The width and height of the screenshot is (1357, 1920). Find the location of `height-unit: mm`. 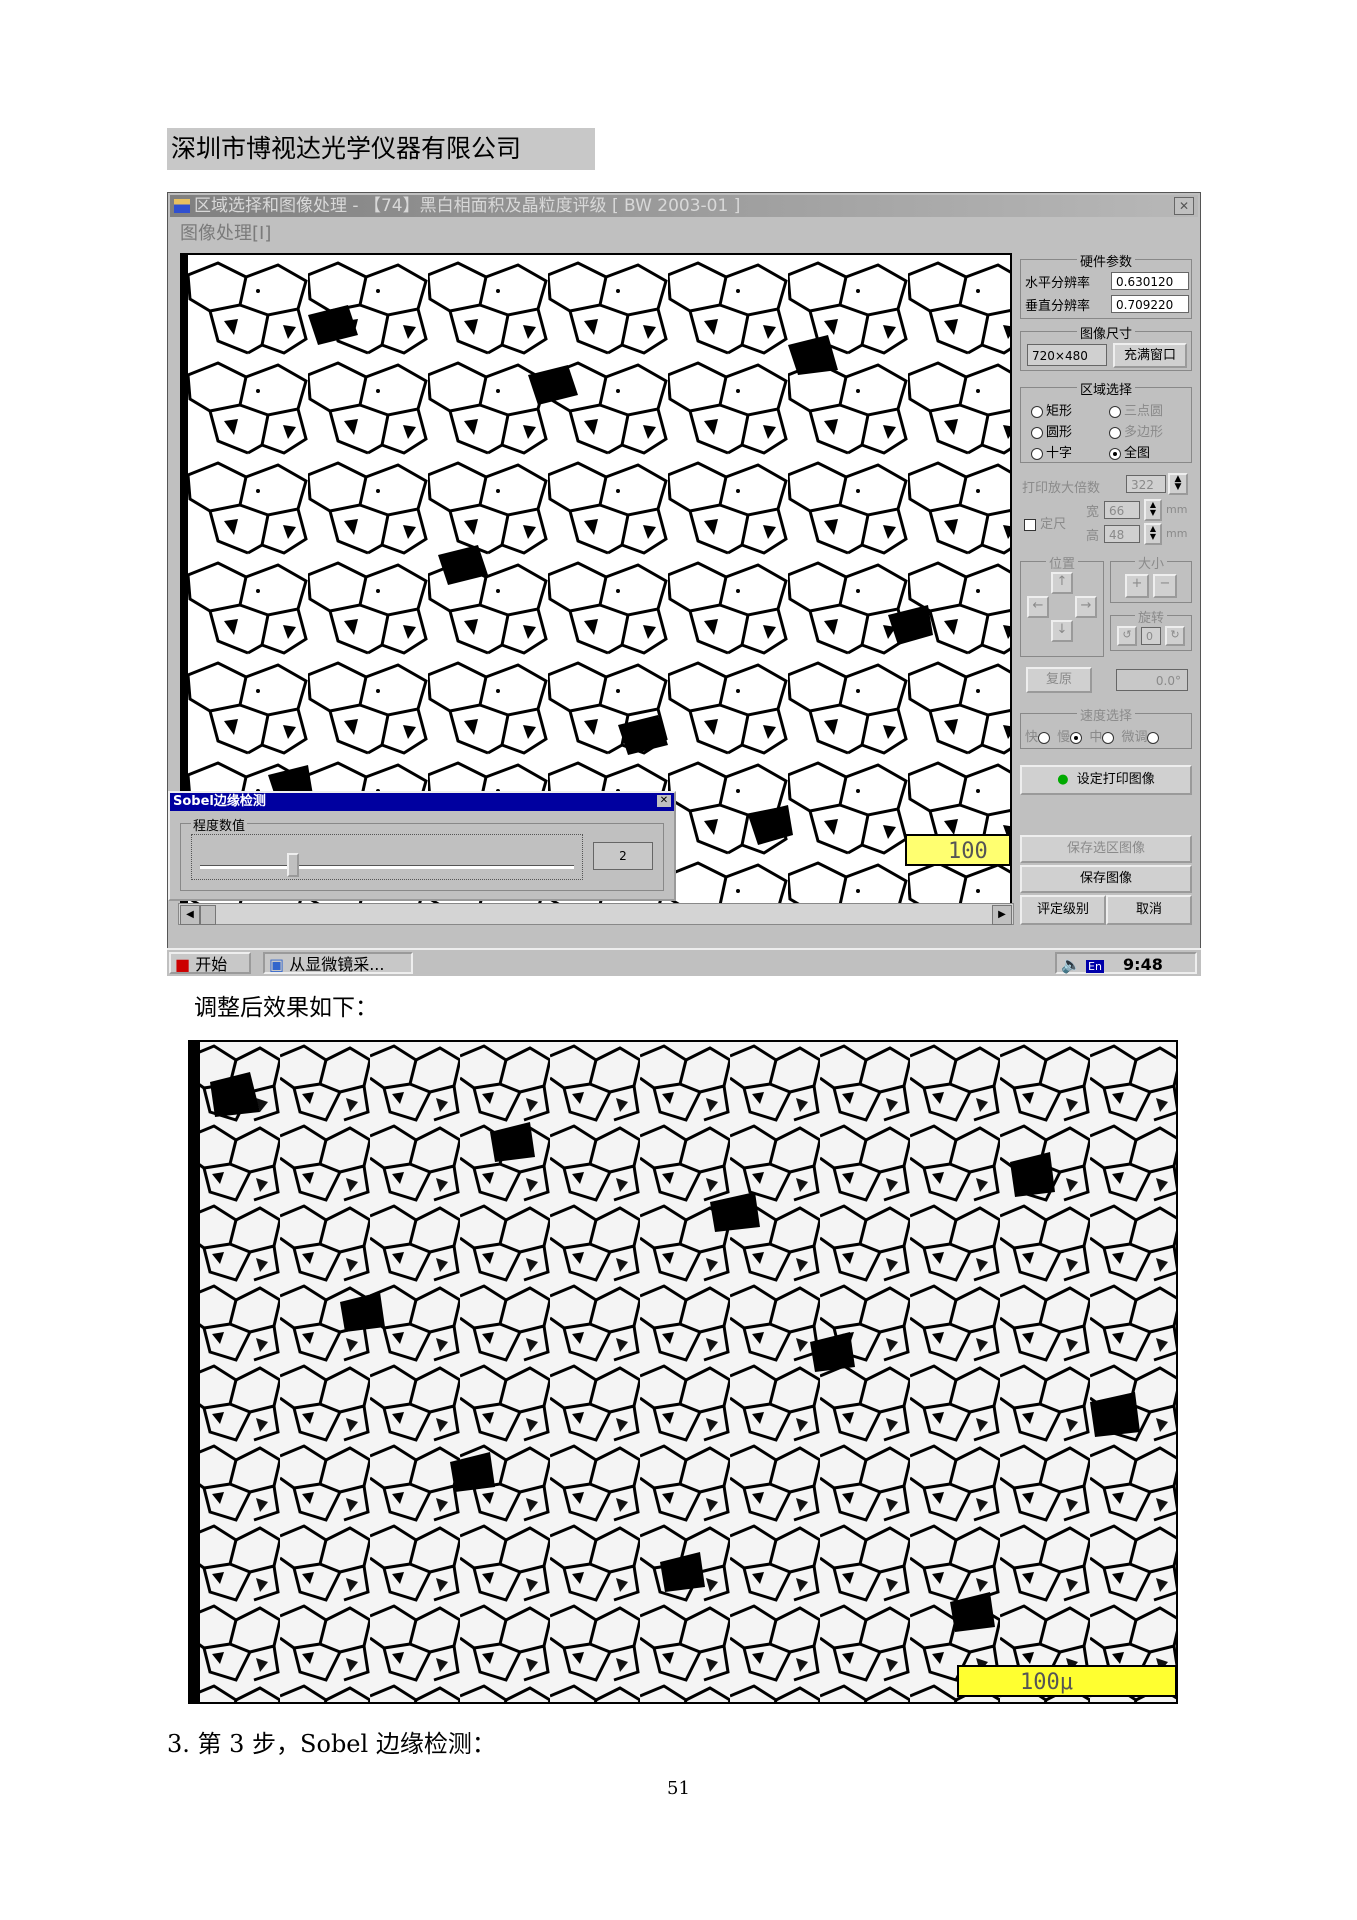

height-unit: mm is located at coordinates (1177, 533).